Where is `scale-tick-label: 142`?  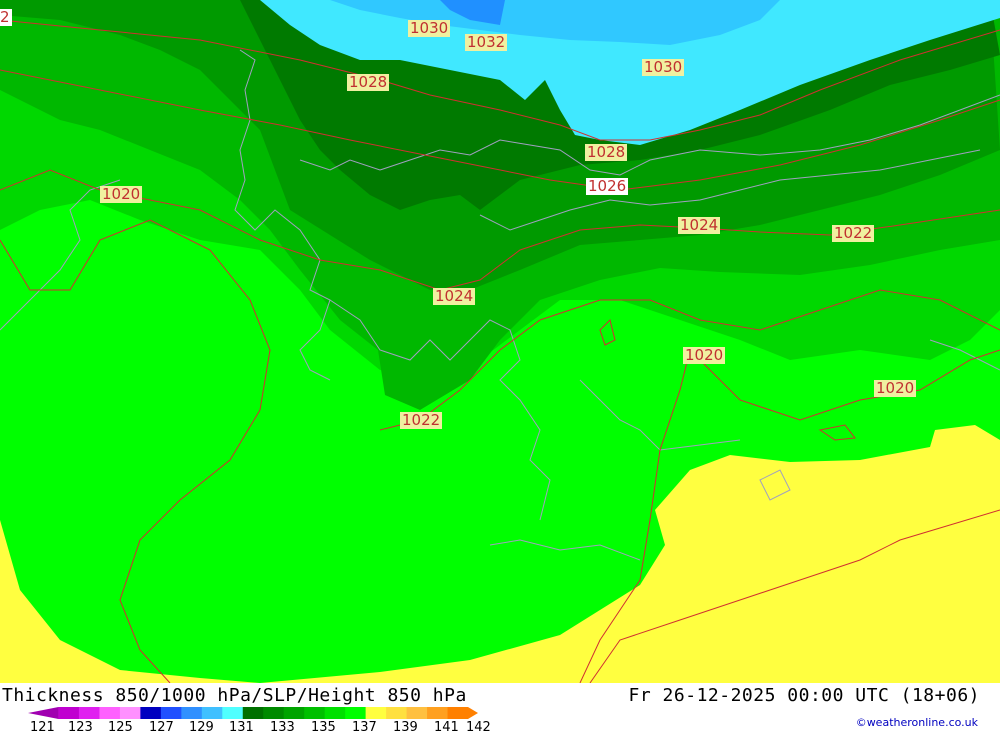
scale-tick-label: 142 is located at coordinates (478, 726).